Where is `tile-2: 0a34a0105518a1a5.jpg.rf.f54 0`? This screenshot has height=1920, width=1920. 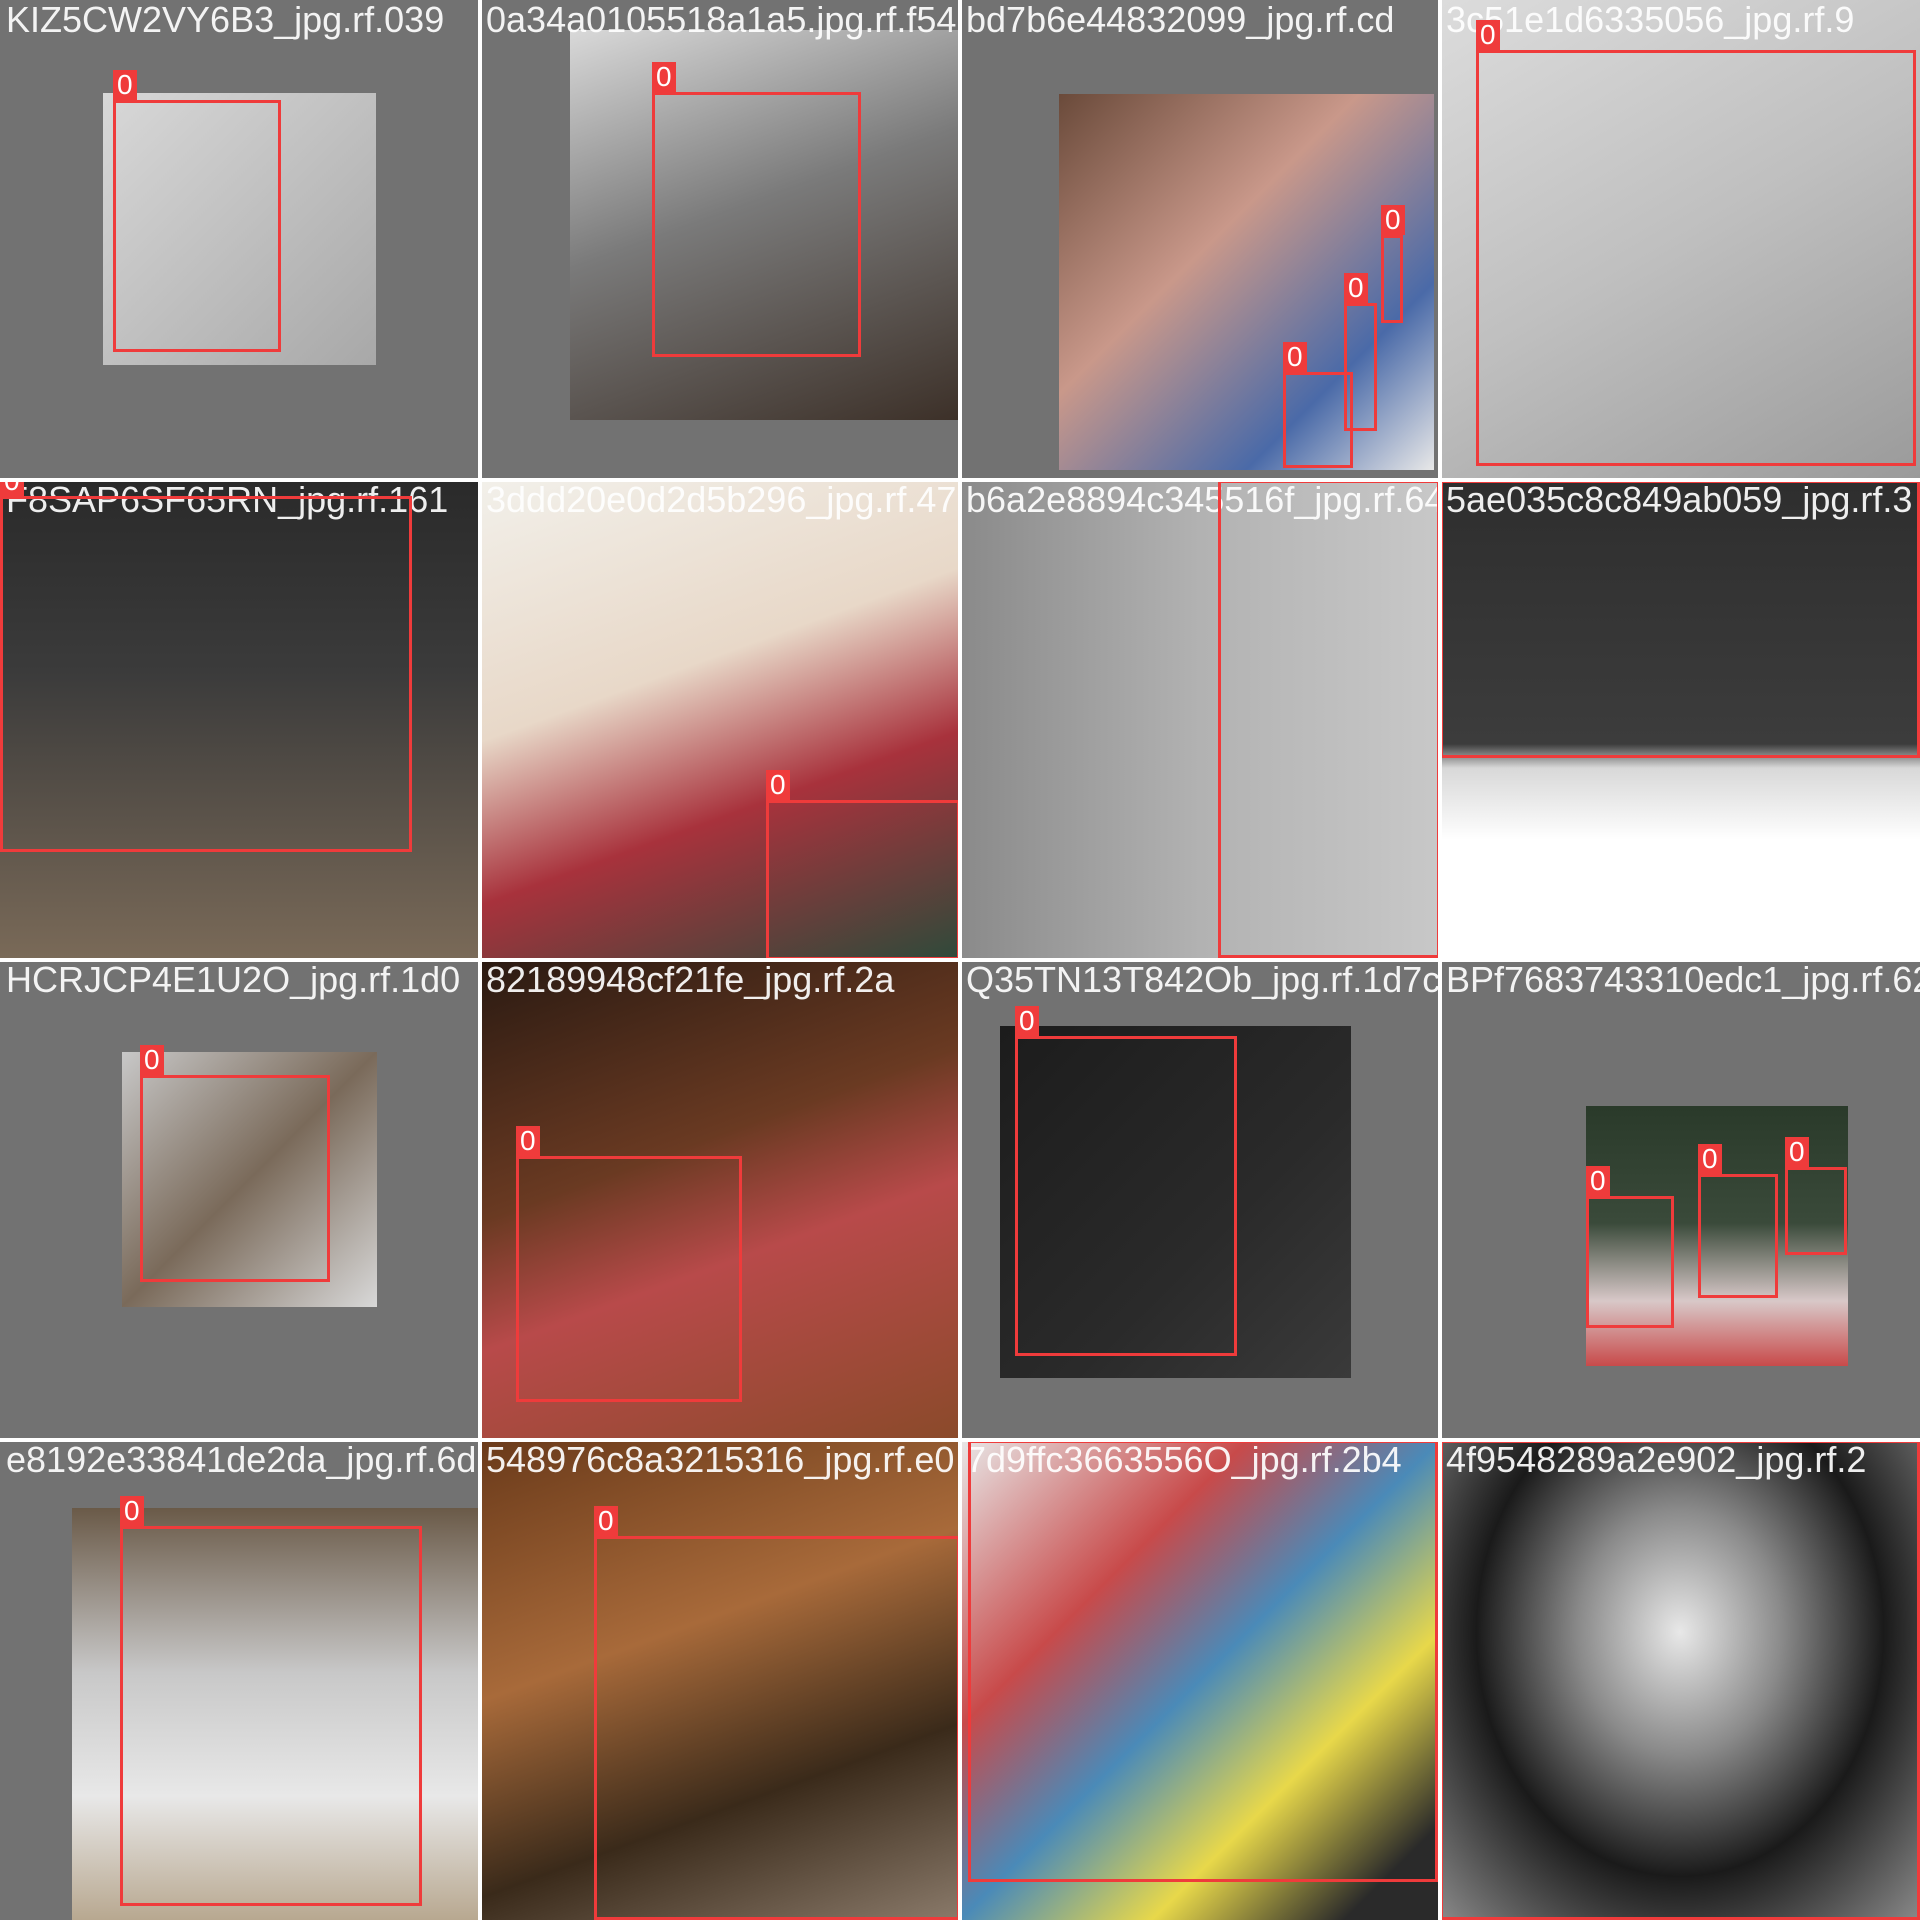
tile-2: 0a34a0105518a1a5.jpg.rf.f54 0 is located at coordinates (720, 240).